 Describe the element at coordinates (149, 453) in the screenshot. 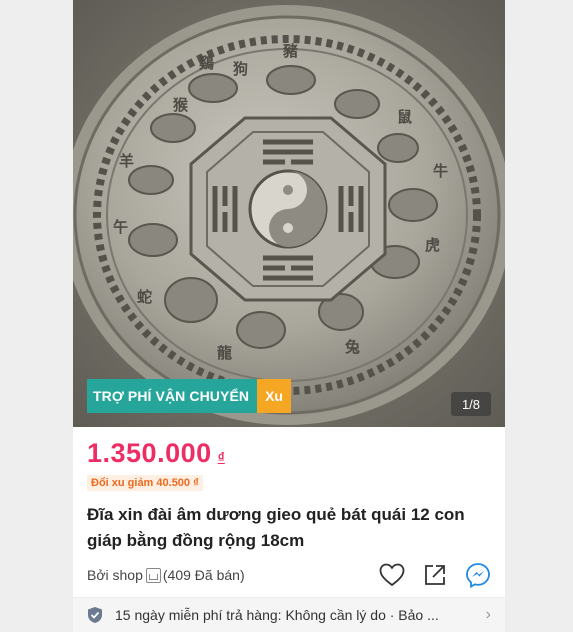

I see `price: 1.350.000` at that location.